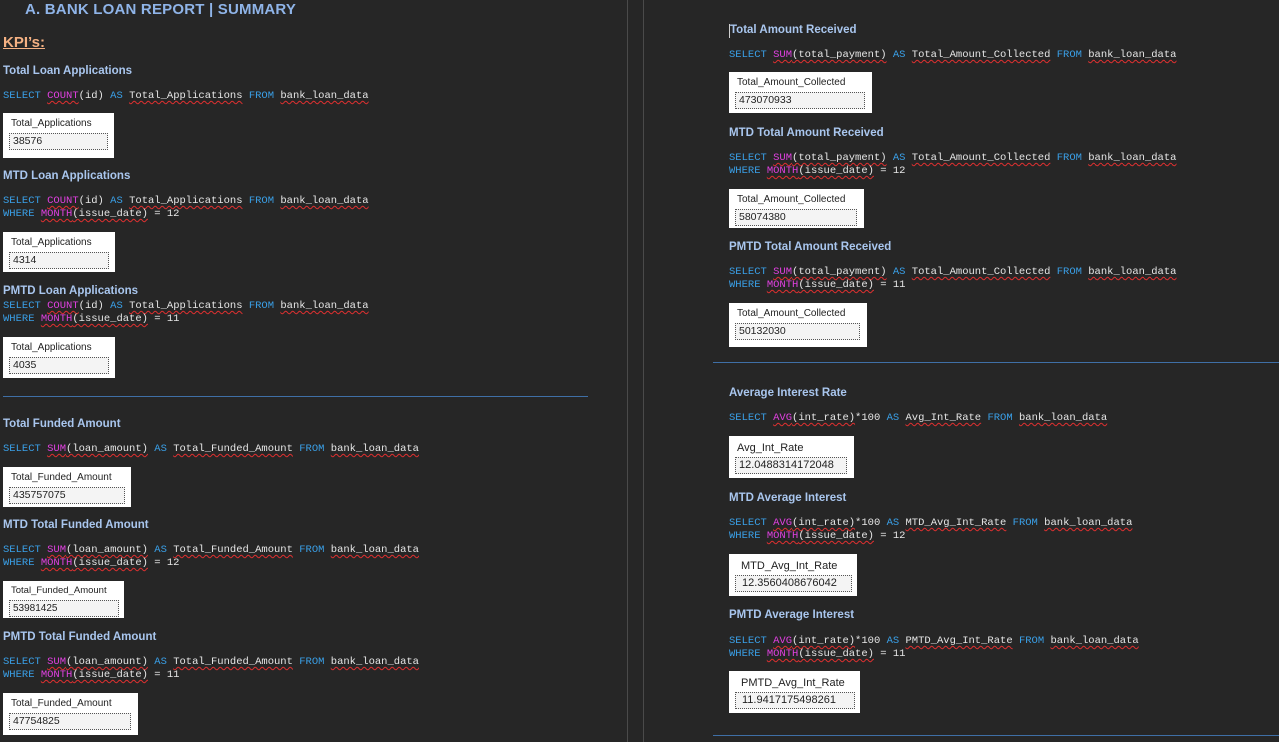  Describe the element at coordinates (67, 495) in the screenshot. I see `result-value-cell: 435757075` at that location.